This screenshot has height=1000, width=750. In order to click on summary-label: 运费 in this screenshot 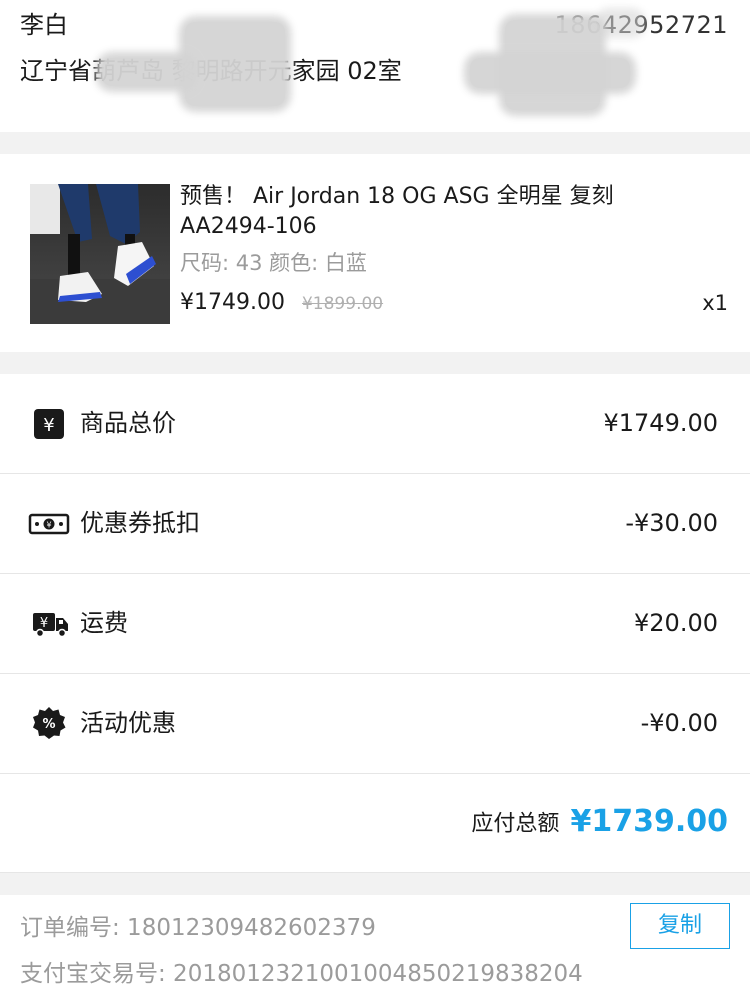, I will do `click(104, 623)`.